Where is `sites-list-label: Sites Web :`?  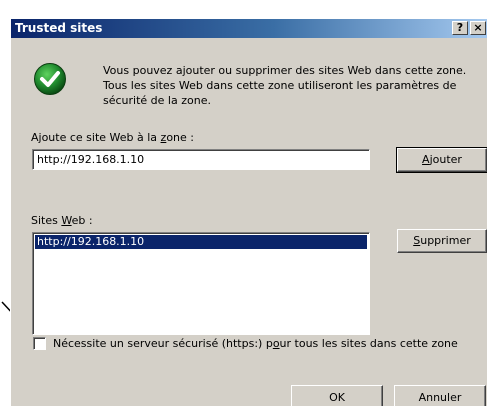 sites-list-label: Sites Web : is located at coordinates (62, 220).